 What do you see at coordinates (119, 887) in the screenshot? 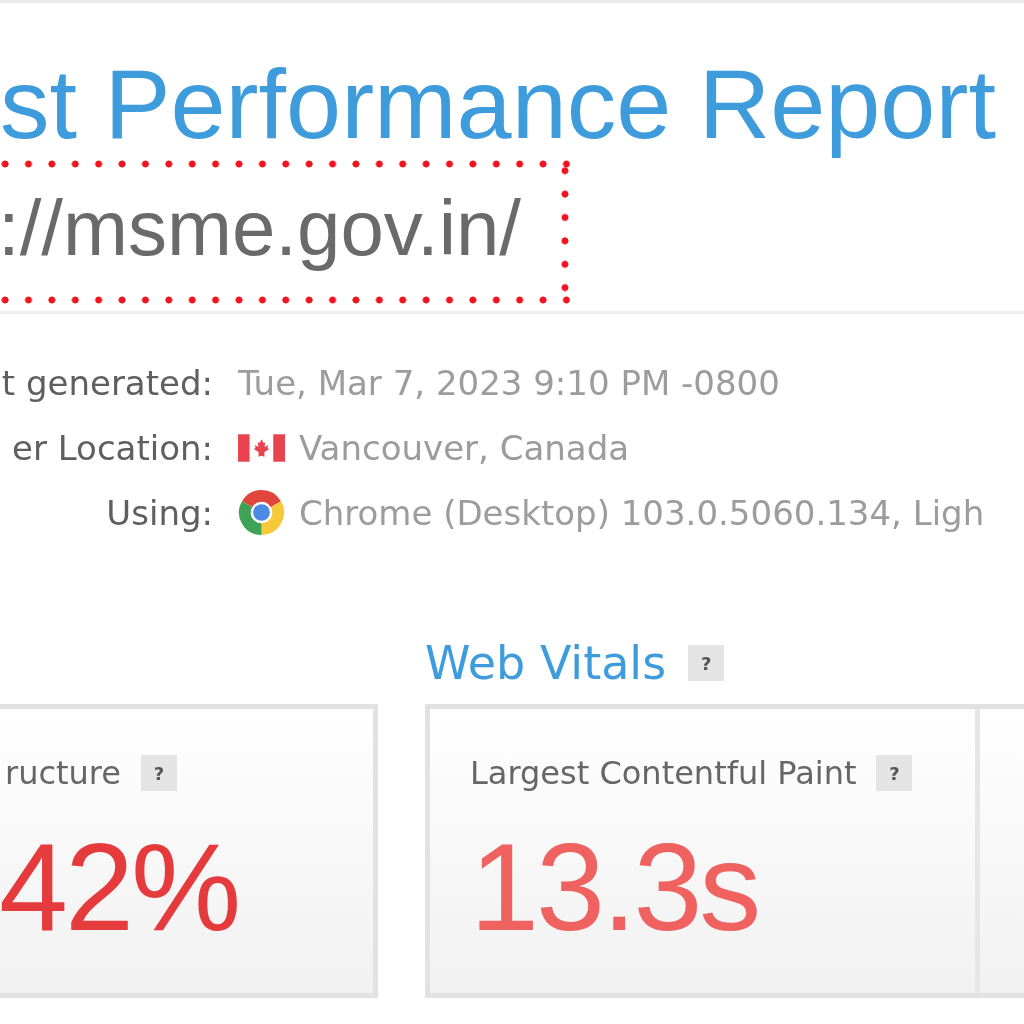
I see `metric-value: 42%` at bounding box center [119, 887].